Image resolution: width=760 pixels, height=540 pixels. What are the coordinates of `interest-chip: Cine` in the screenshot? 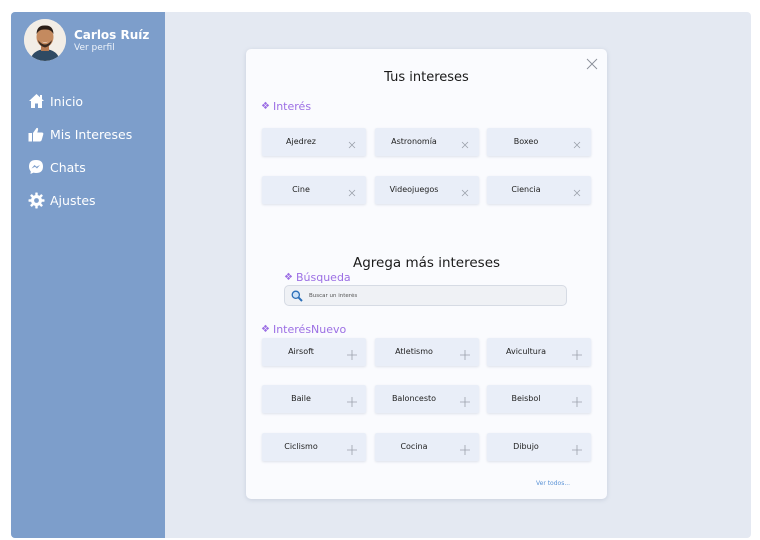 It's located at (314, 190).